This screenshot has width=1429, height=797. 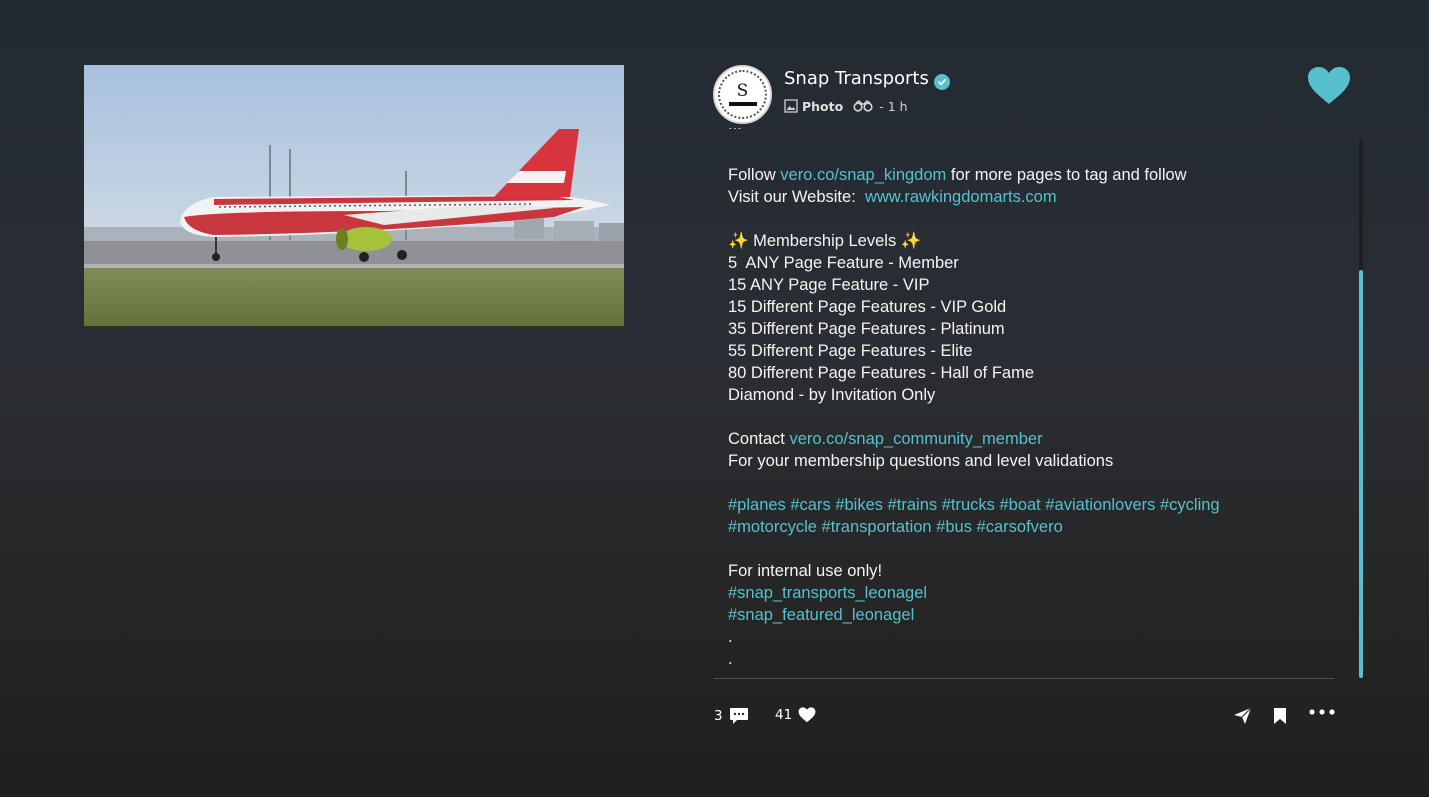 I want to click on membership-level: 55 Different Page Features - Elite, so click(x=850, y=351).